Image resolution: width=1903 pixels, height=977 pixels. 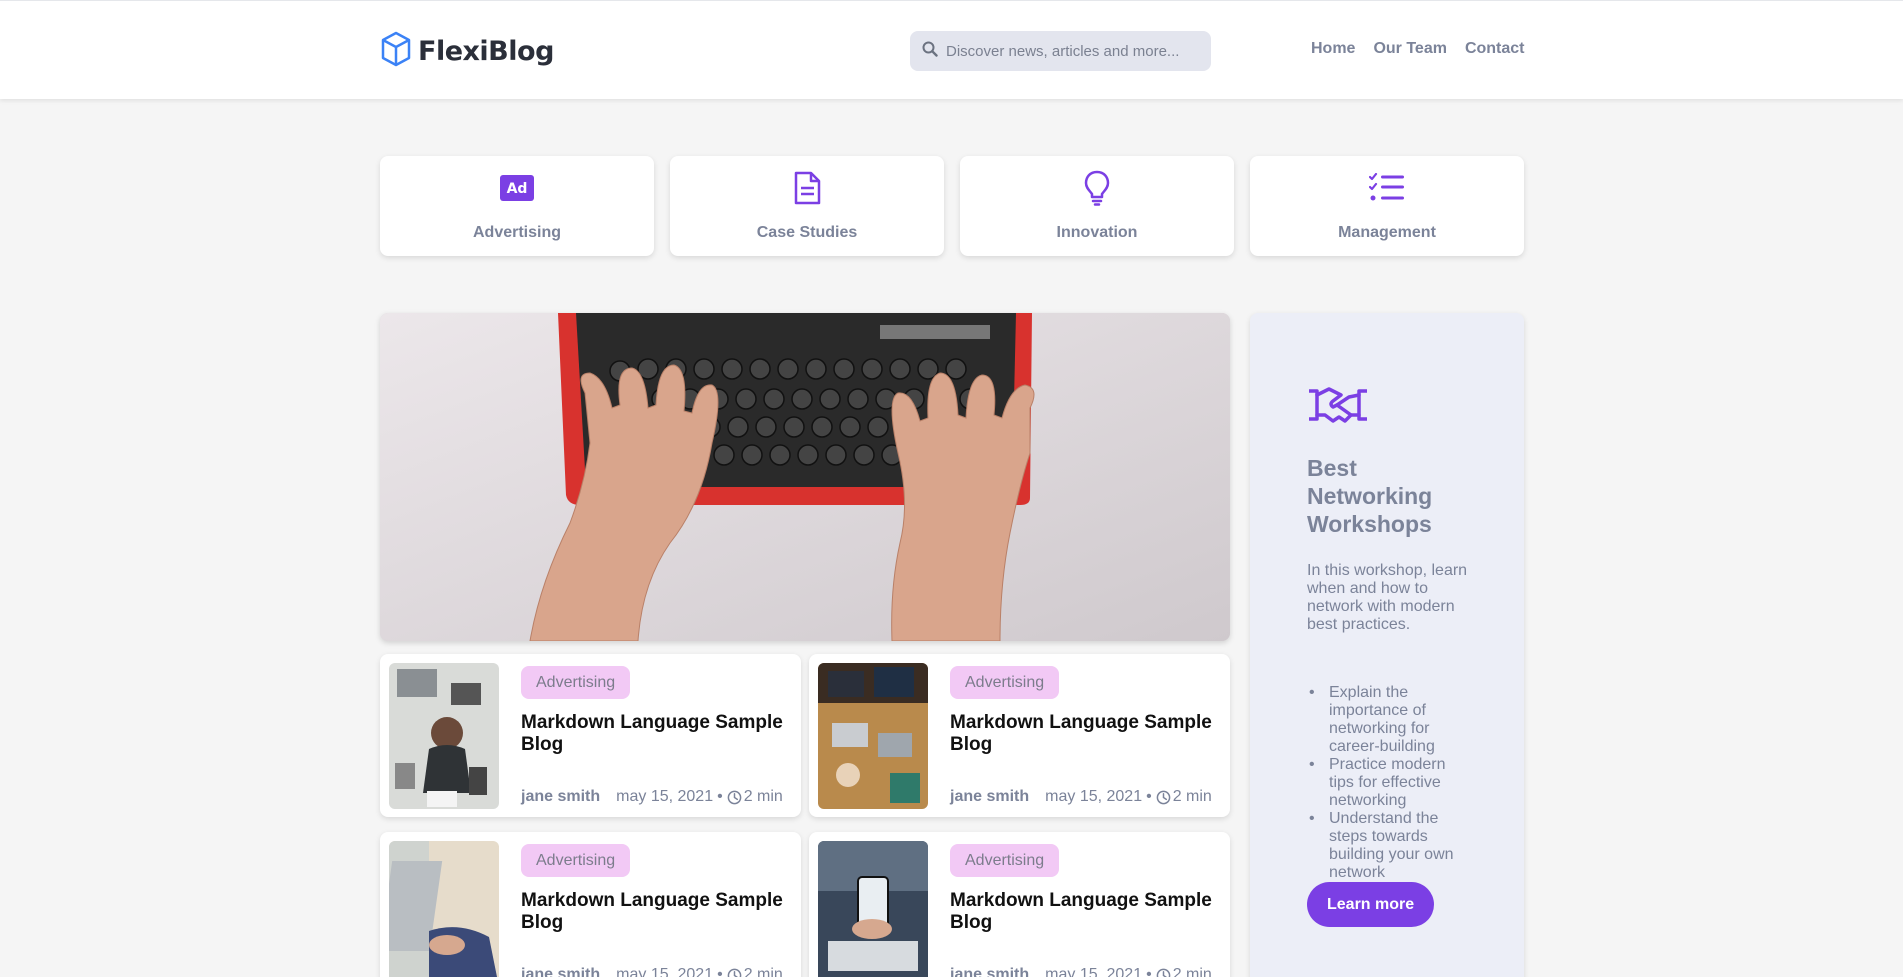 I want to click on search-bar, so click(x=1060, y=51).